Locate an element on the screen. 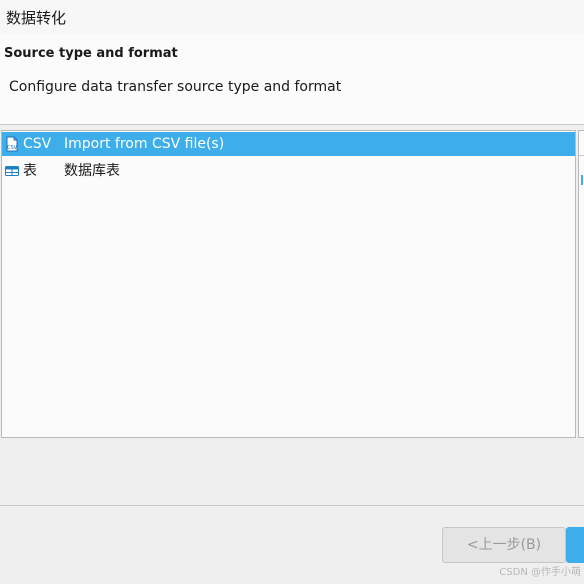 This screenshot has height=584, width=584. next-button is located at coordinates (575, 545).